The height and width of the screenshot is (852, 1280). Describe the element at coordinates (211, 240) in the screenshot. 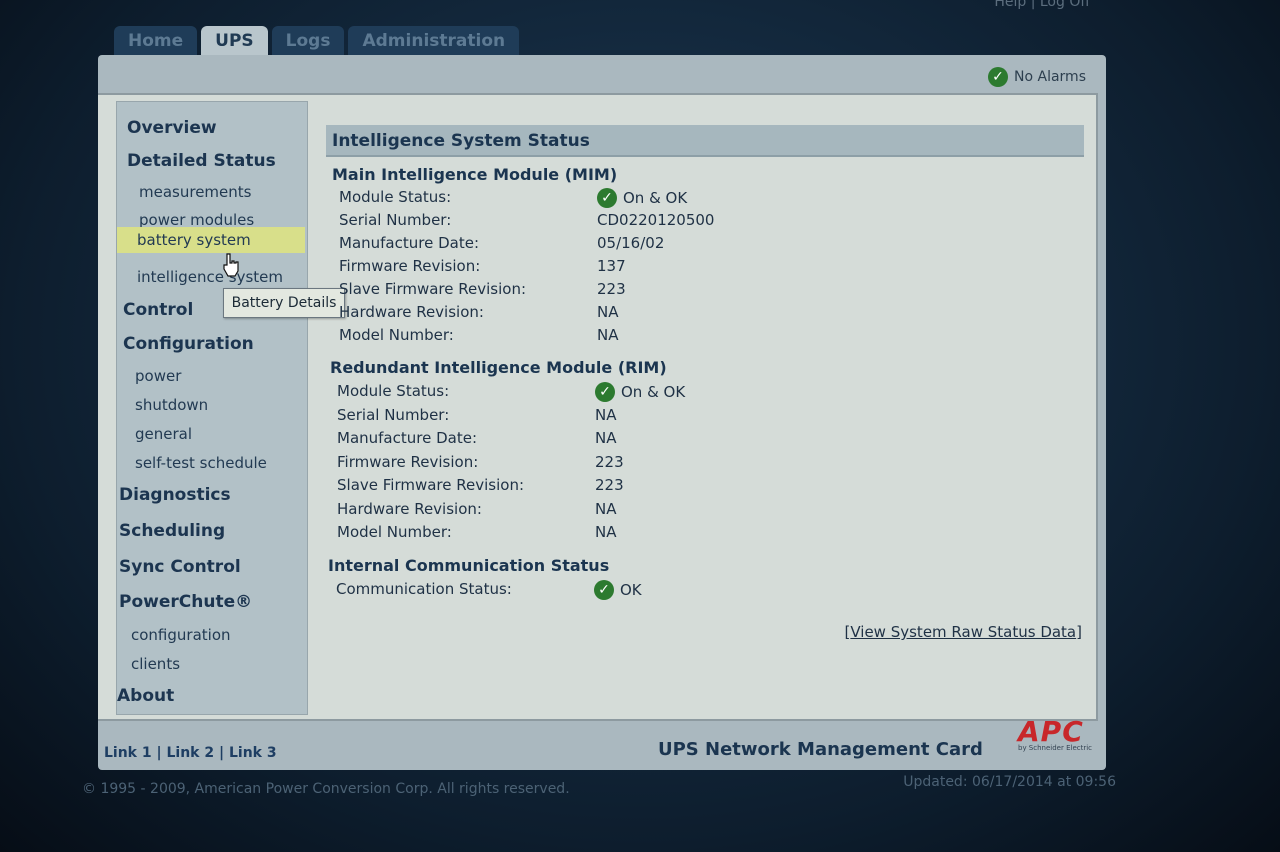

I see `sidebar-item-battery-system: battery system` at that location.